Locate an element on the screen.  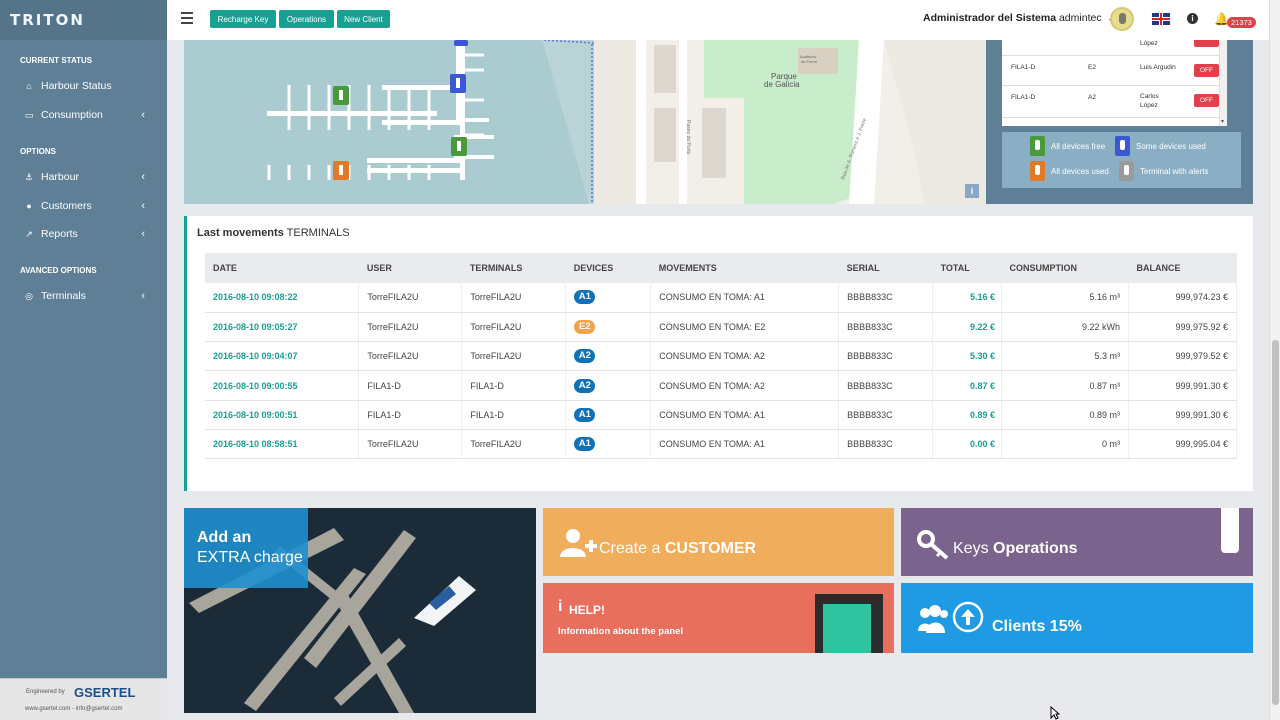
tile-subtitle: EXTRA charge is located at coordinates (250, 557).